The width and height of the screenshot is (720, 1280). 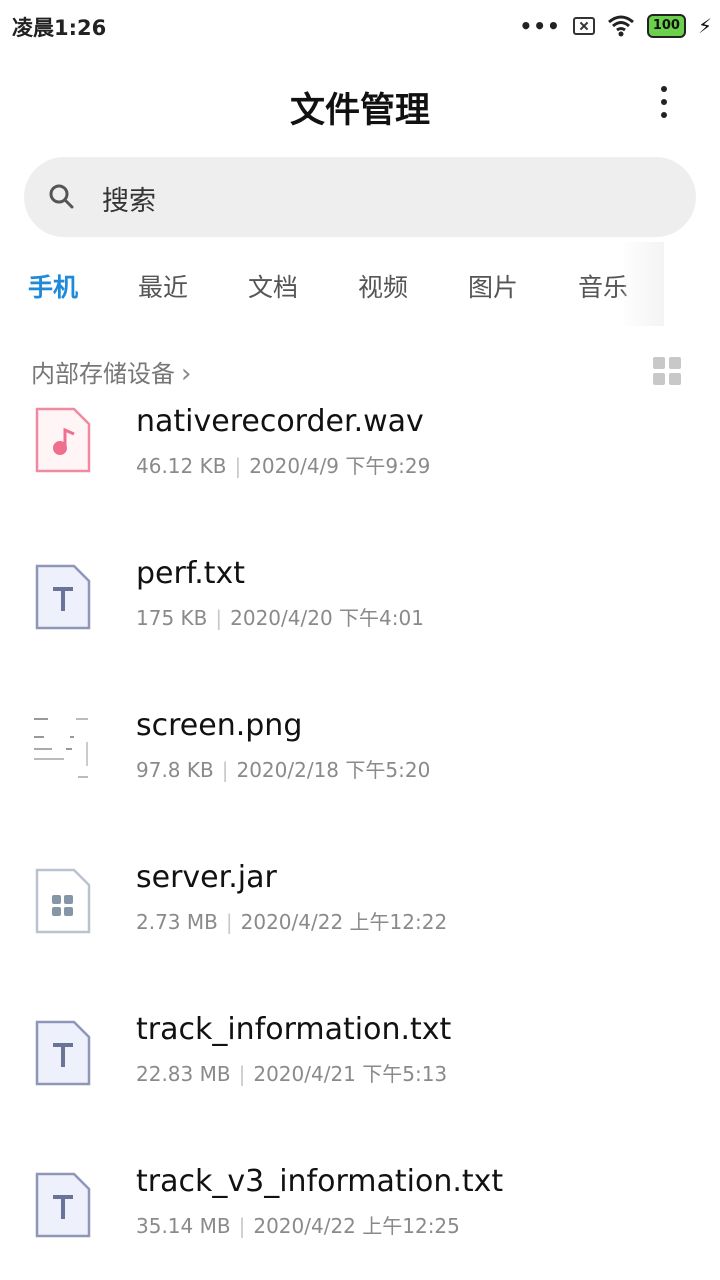 What do you see at coordinates (191, 573) in the screenshot?
I see `file-name: perf.txt` at bounding box center [191, 573].